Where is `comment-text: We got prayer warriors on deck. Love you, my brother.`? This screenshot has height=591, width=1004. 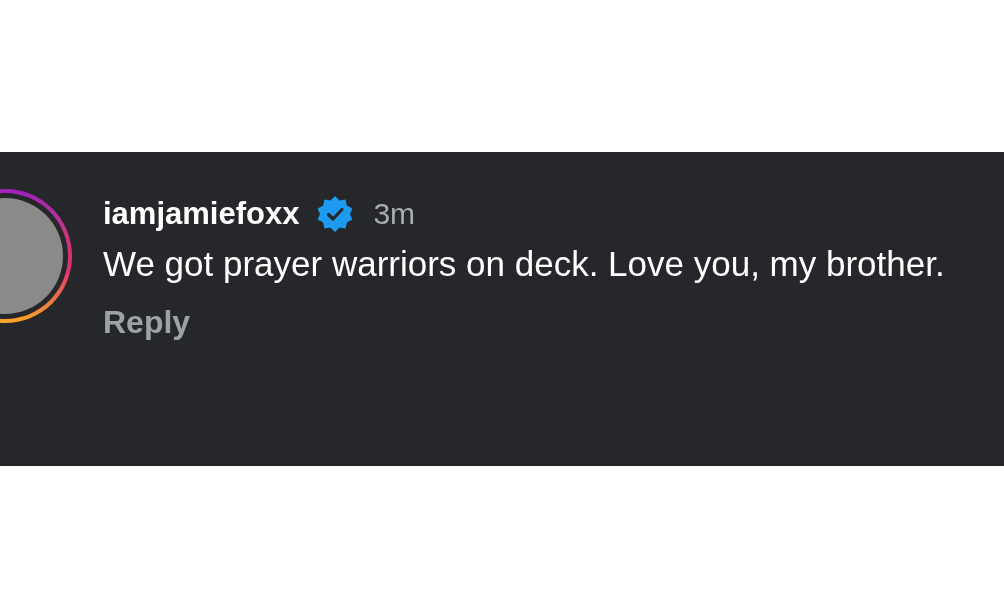 comment-text: We got prayer warriors on deck. Love you, my brother. is located at coordinates (524, 264).